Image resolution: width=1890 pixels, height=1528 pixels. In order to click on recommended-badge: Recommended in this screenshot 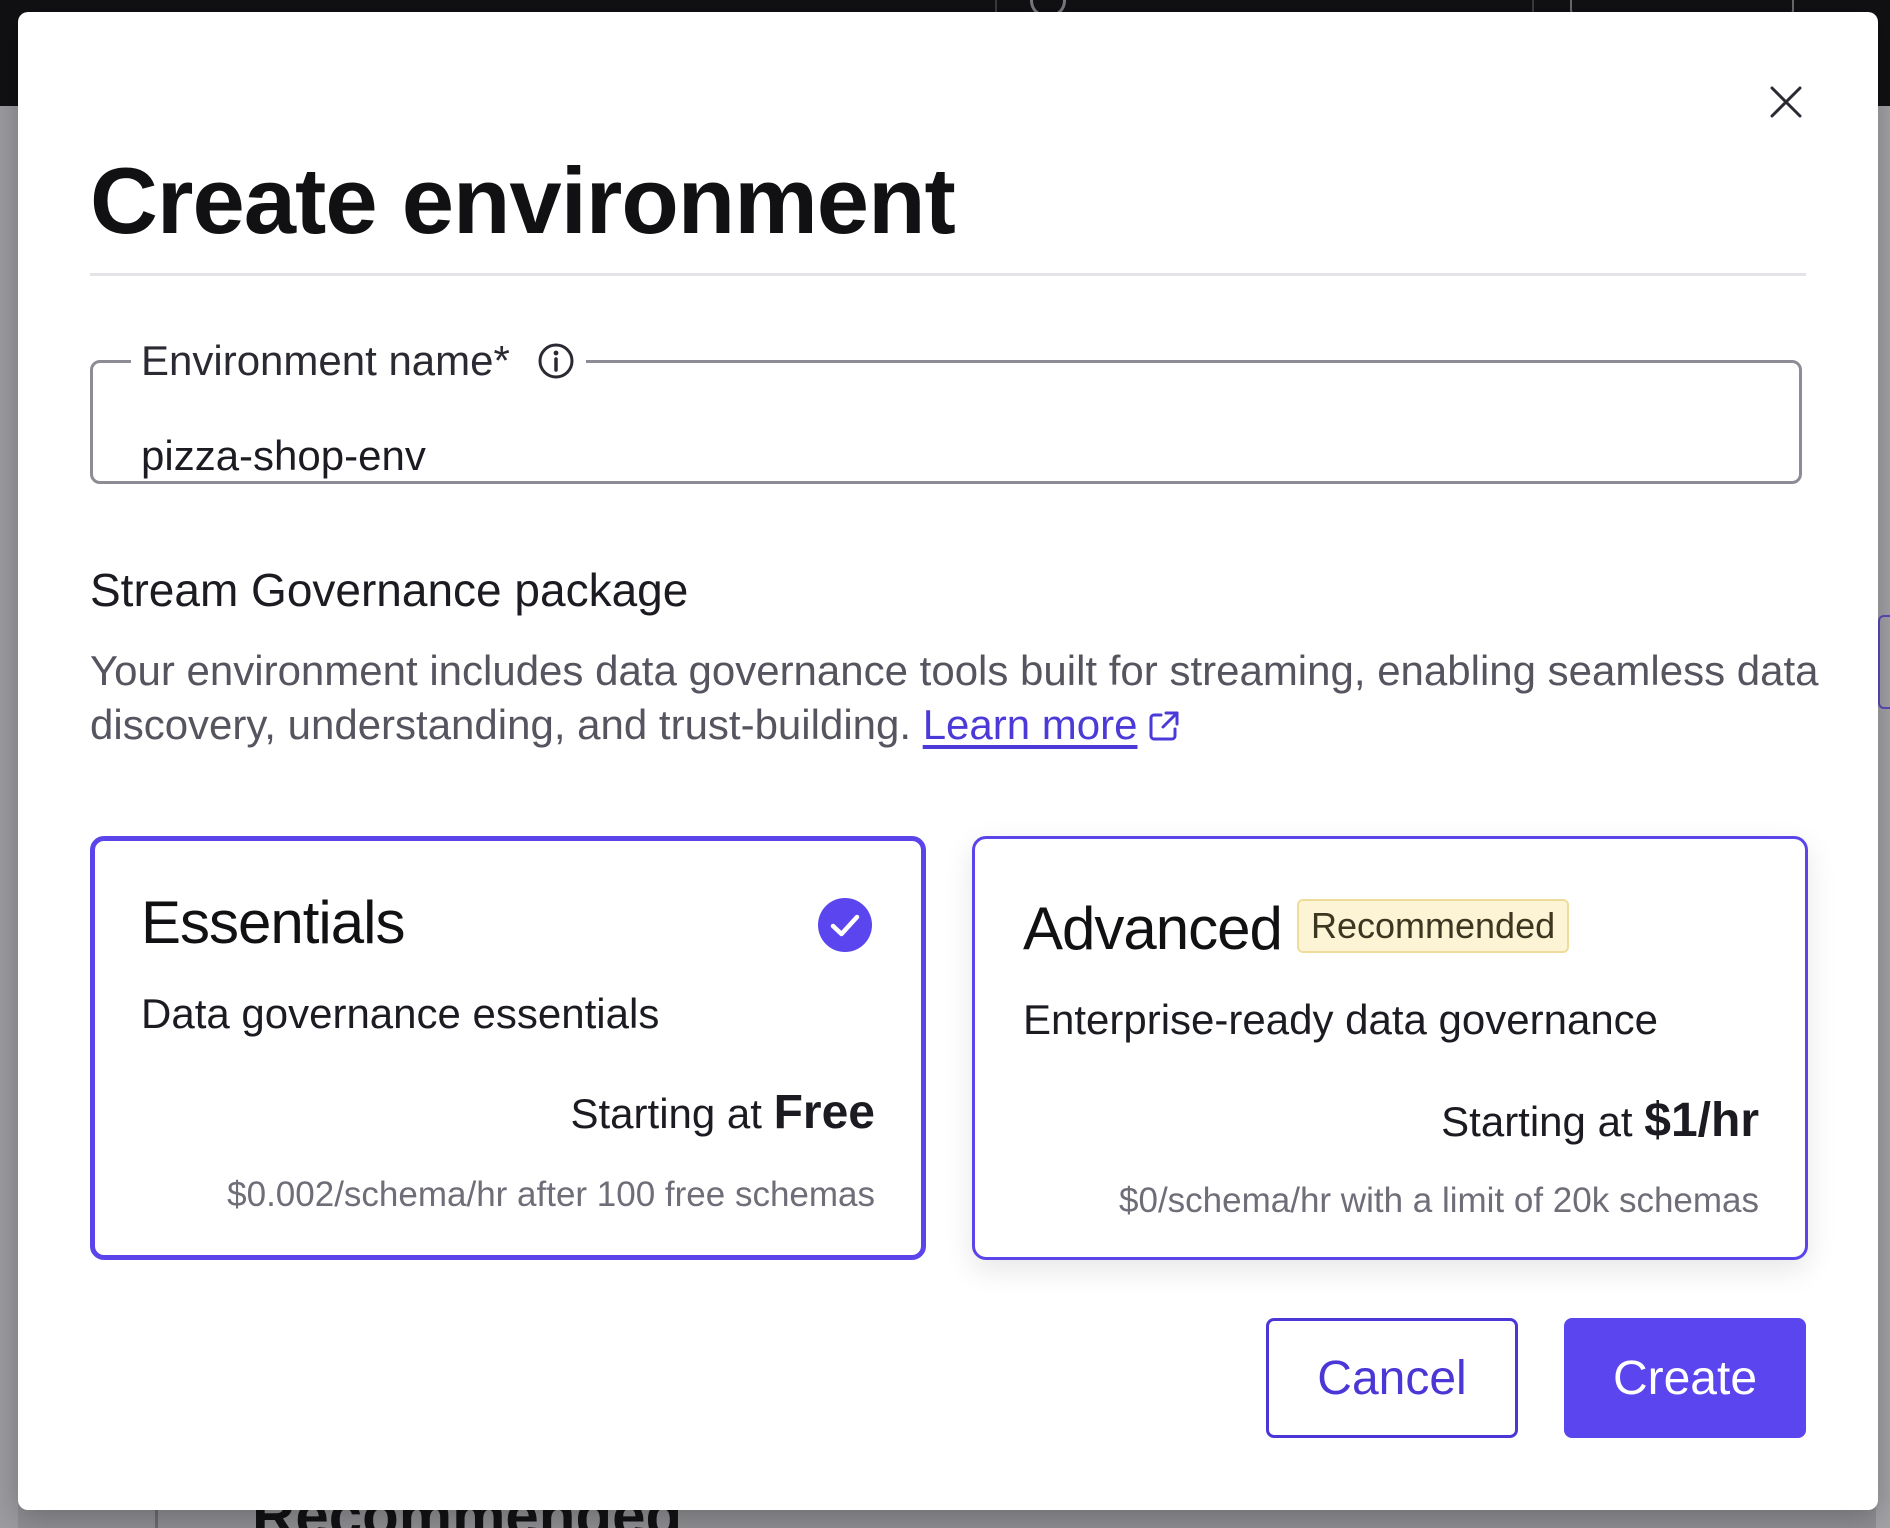, I will do `click(1433, 926)`.